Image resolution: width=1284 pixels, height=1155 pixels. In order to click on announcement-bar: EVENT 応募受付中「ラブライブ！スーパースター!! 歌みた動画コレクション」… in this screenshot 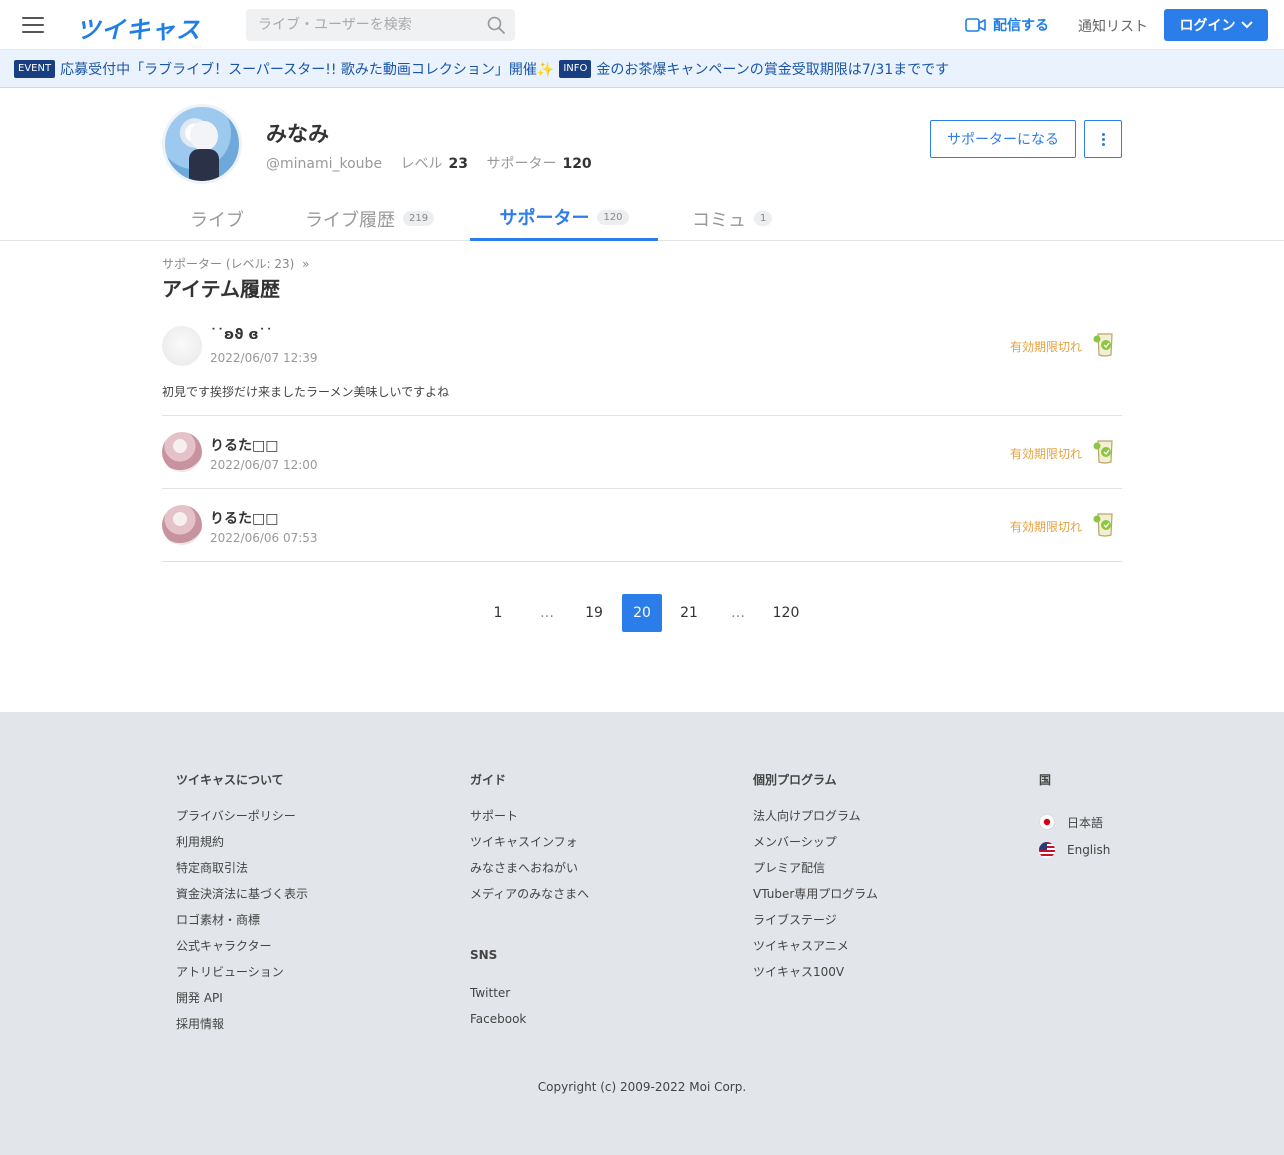, I will do `click(642, 69)`.